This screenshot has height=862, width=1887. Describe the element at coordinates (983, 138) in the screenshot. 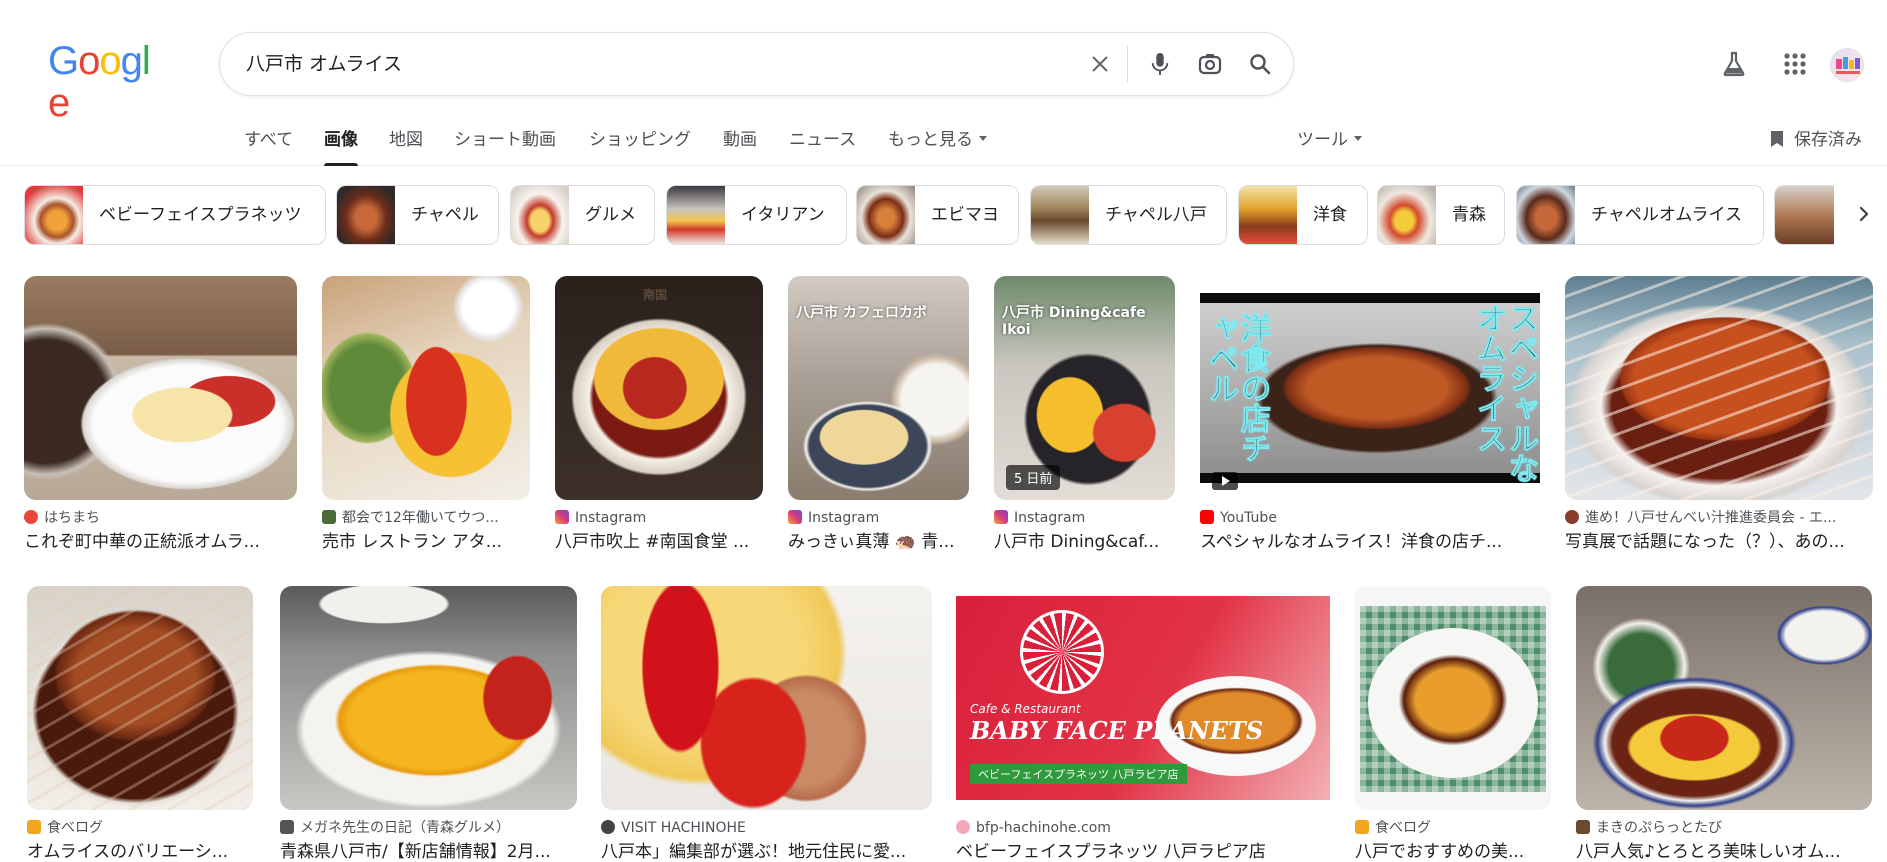

I see `chevron-down-icon` at that location.